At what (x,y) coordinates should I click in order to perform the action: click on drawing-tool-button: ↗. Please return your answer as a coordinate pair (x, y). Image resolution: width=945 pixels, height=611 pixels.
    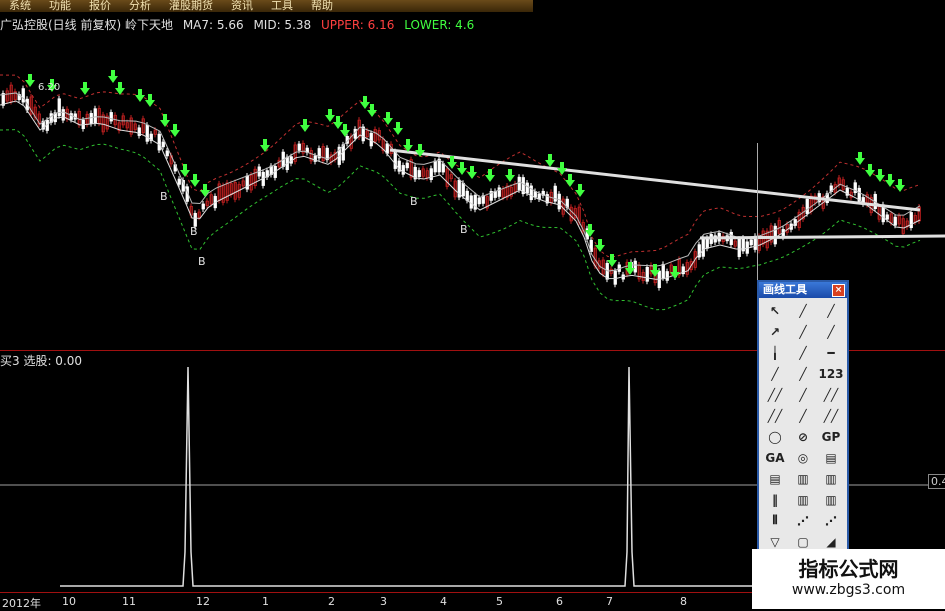
    Looking at the image, I should click on (775, 331).